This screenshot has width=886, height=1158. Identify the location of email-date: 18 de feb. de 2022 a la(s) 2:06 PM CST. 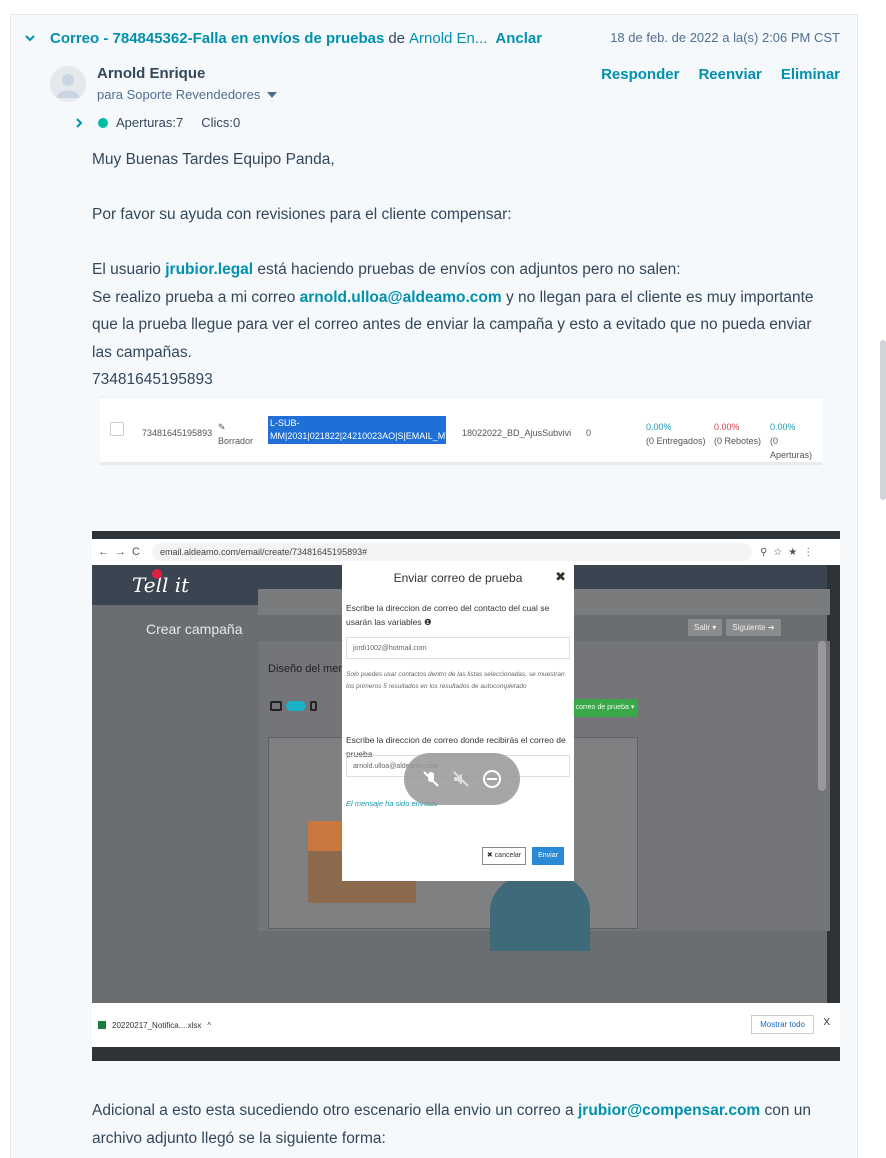
(725, 37).